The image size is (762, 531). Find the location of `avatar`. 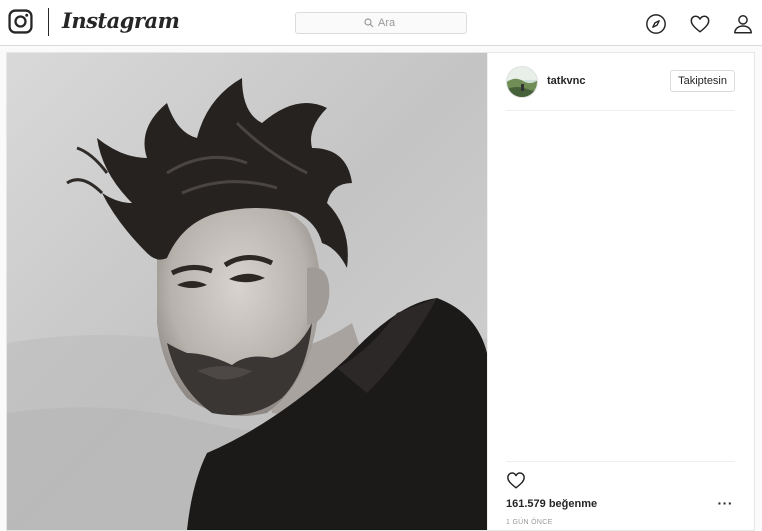

avatar is located at coordinates (522, 82).